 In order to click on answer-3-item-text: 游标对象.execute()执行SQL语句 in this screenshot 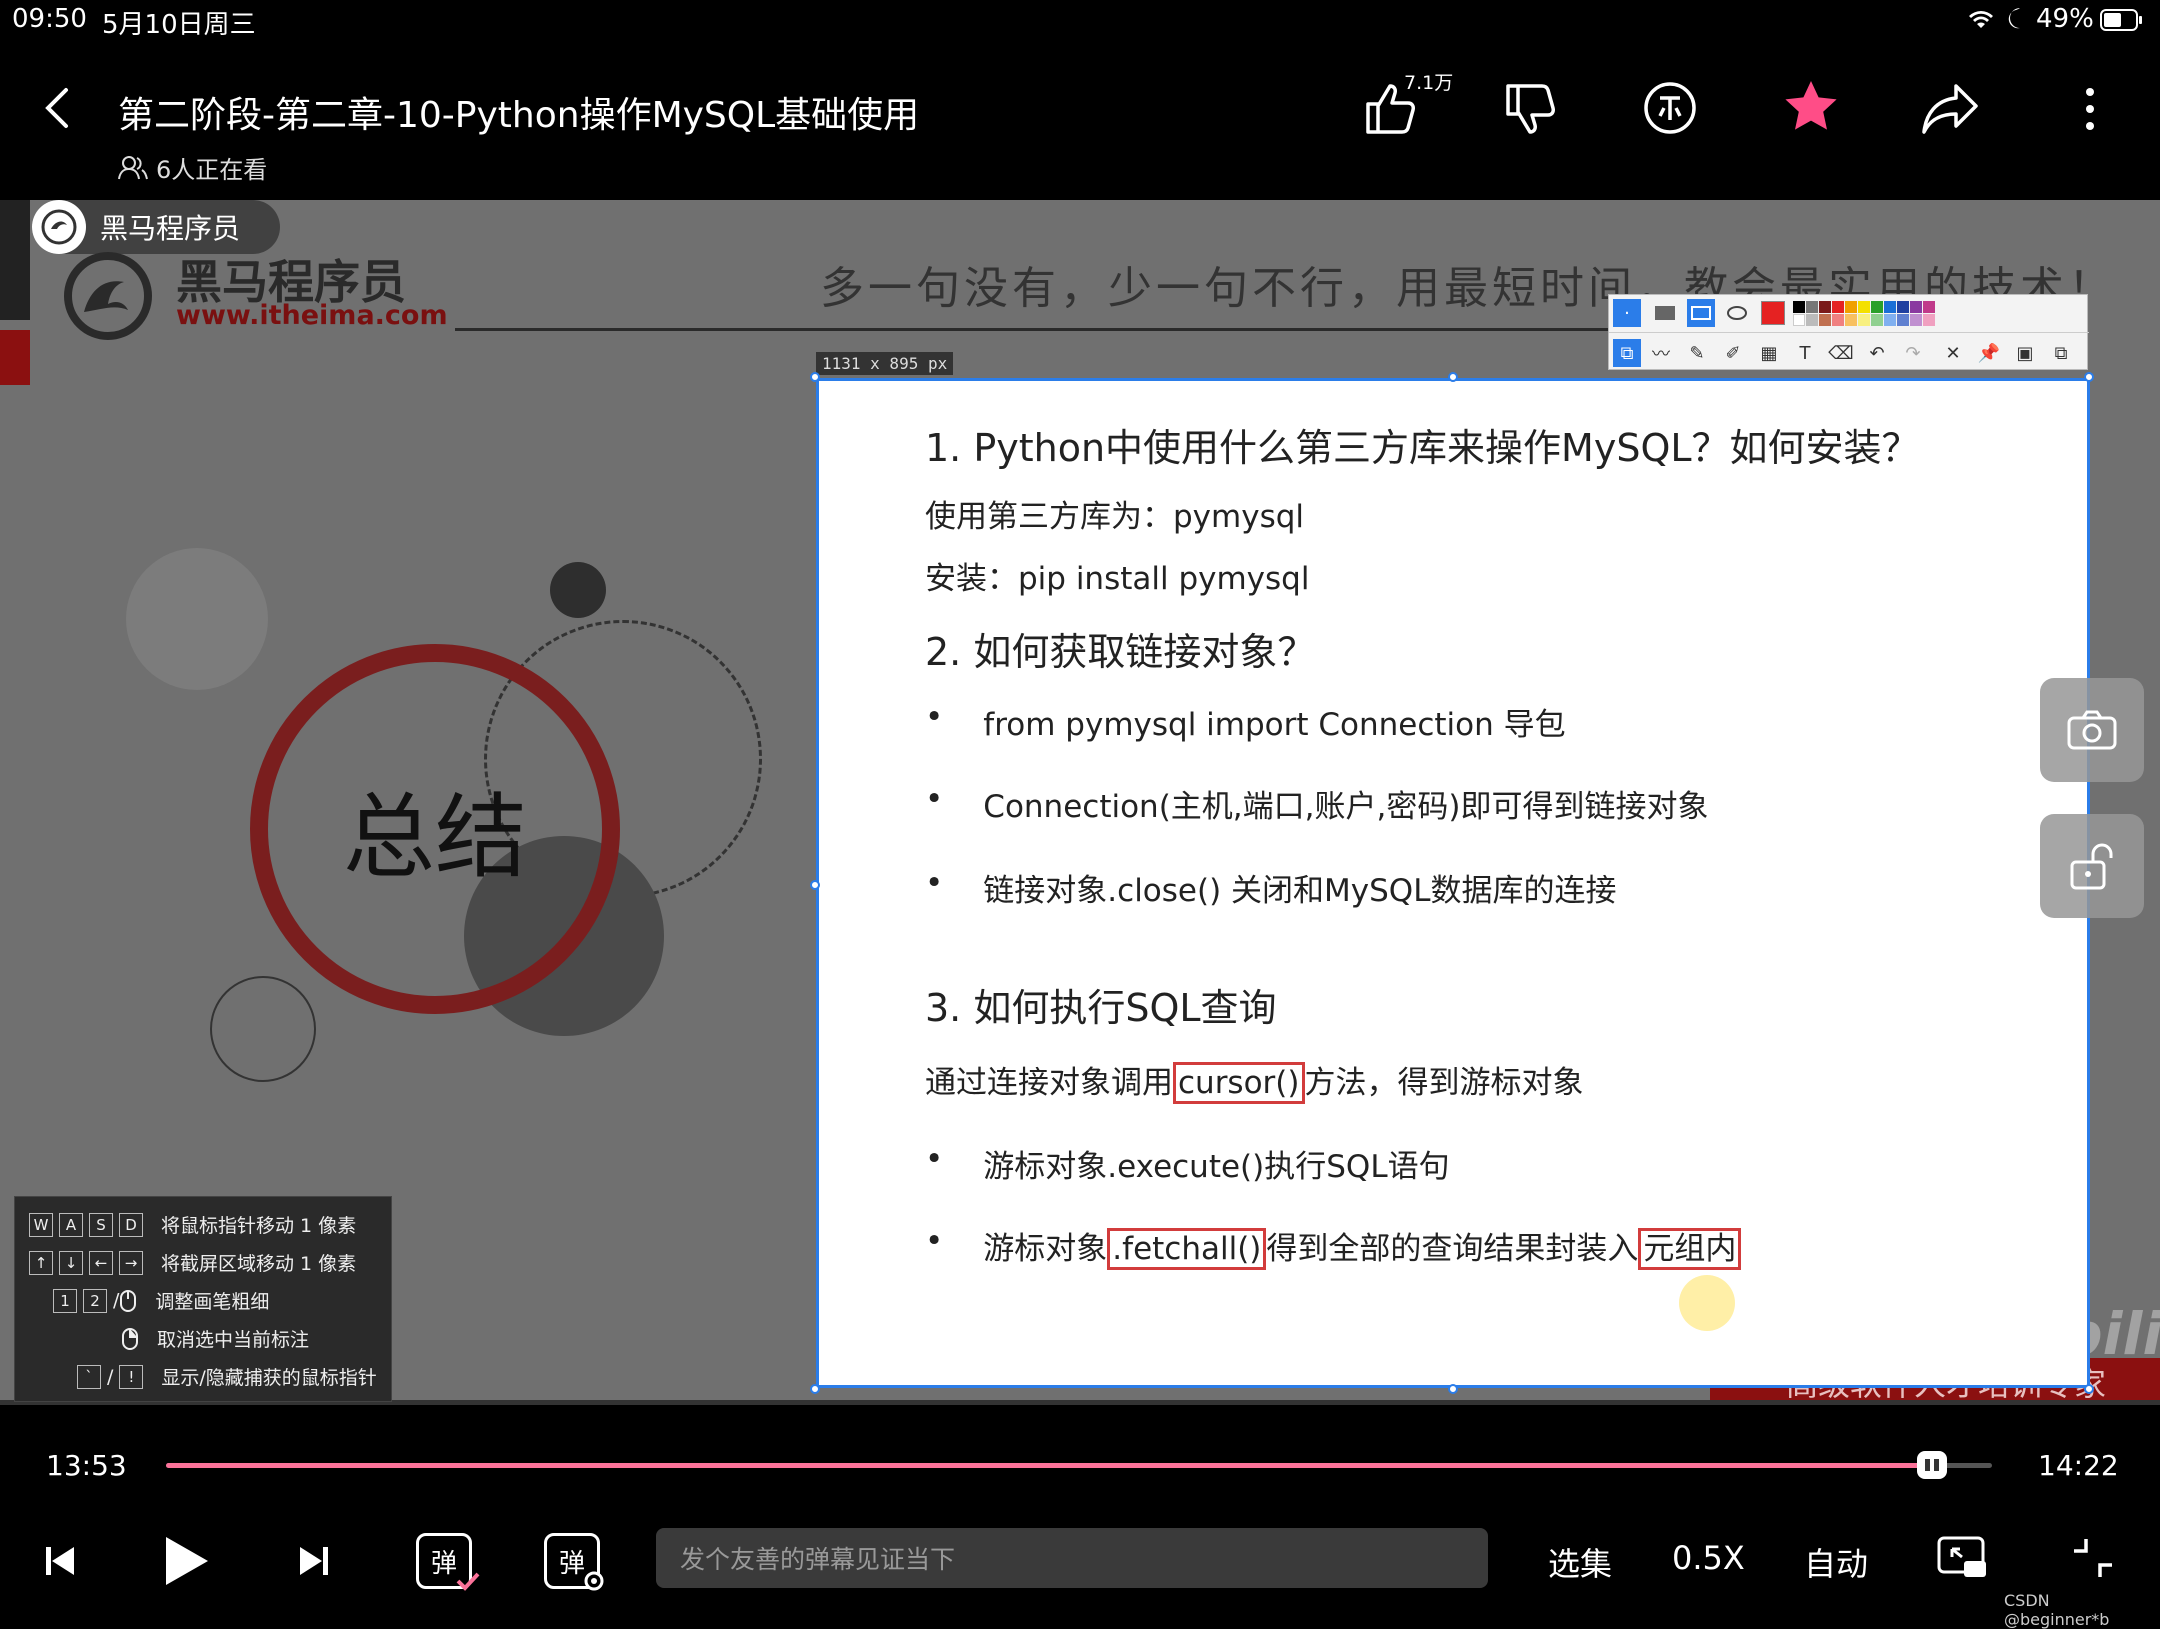, I will do `click(1216, 1167)`.